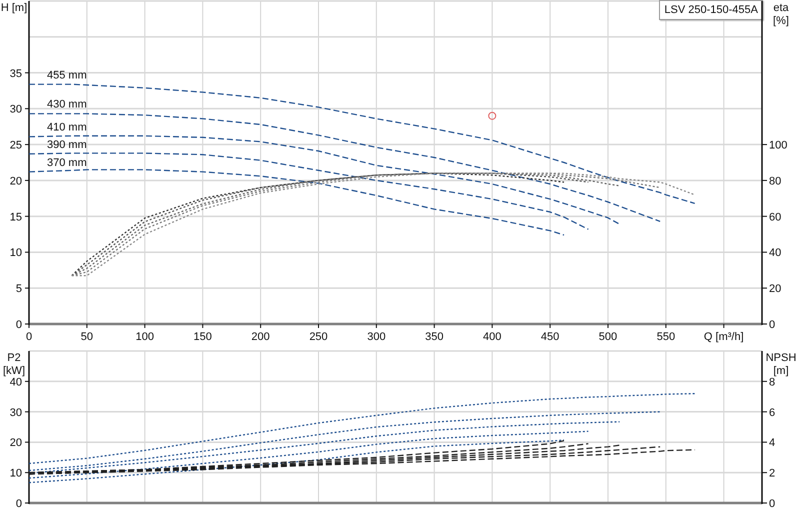  Describe the element at coordinates (19, 289) in the screenshot. I see `axis-tick-label: 5` at that location.